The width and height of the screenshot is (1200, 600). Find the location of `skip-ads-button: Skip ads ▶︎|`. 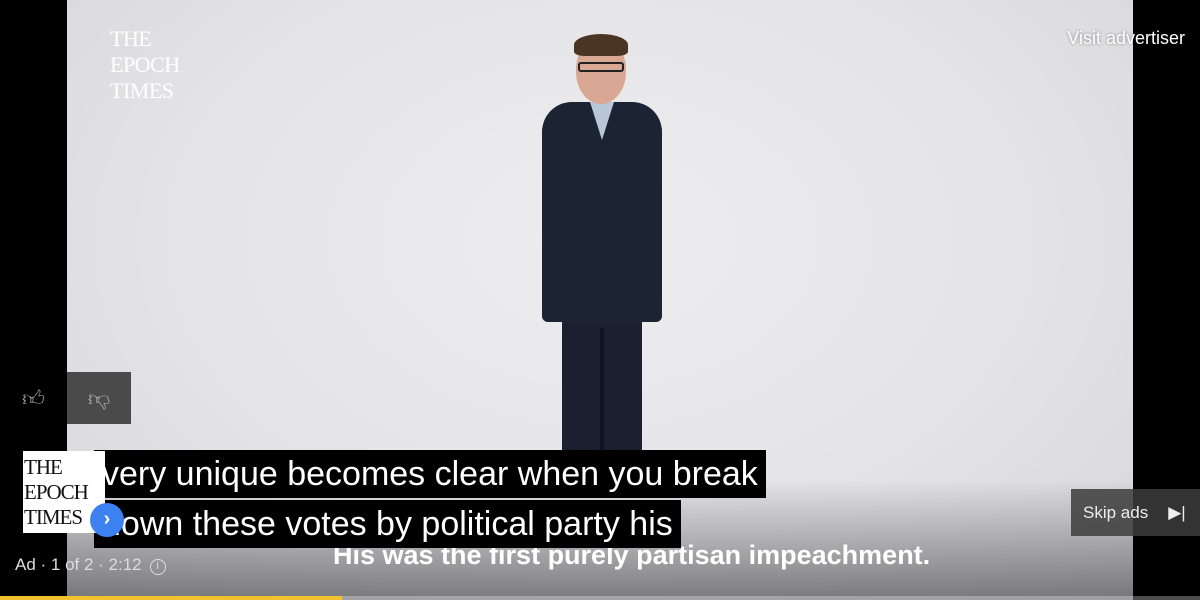

skip-ads-button: Skip ads ▶︎| is located at coordinates (1135, 512).